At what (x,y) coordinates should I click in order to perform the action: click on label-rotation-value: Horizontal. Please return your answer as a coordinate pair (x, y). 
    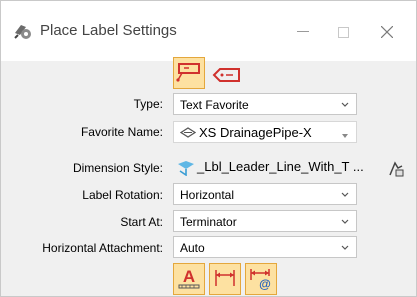
    Looking at the image, I should click on (207, 195).